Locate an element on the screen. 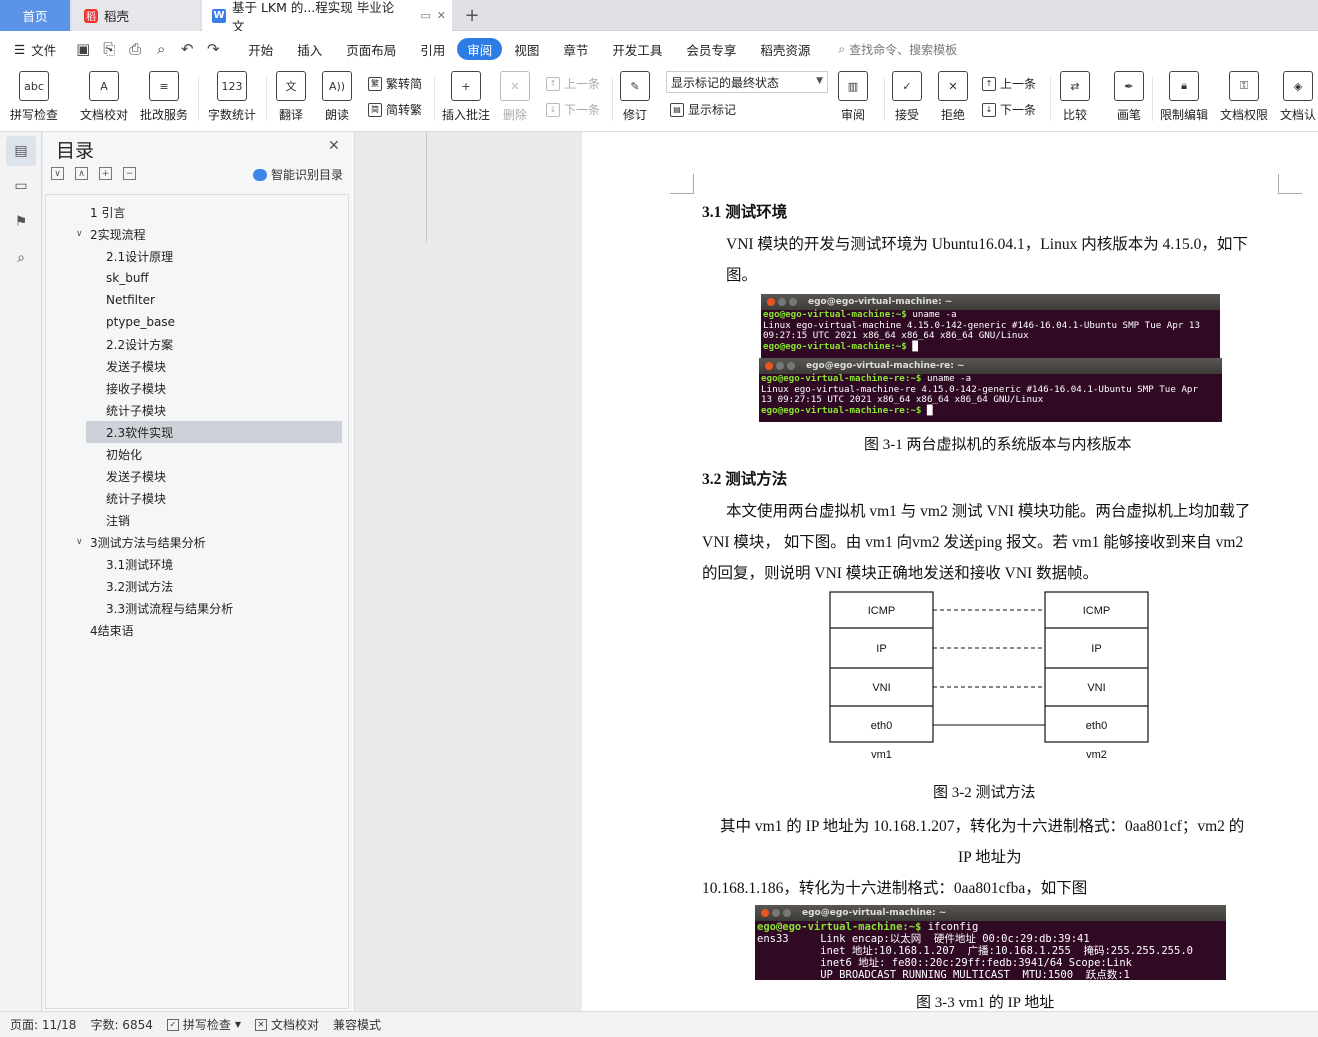 The width and height of the screenshot is (1318, 1037). search-icon: ⌕ is located at coordinates (21, 258).